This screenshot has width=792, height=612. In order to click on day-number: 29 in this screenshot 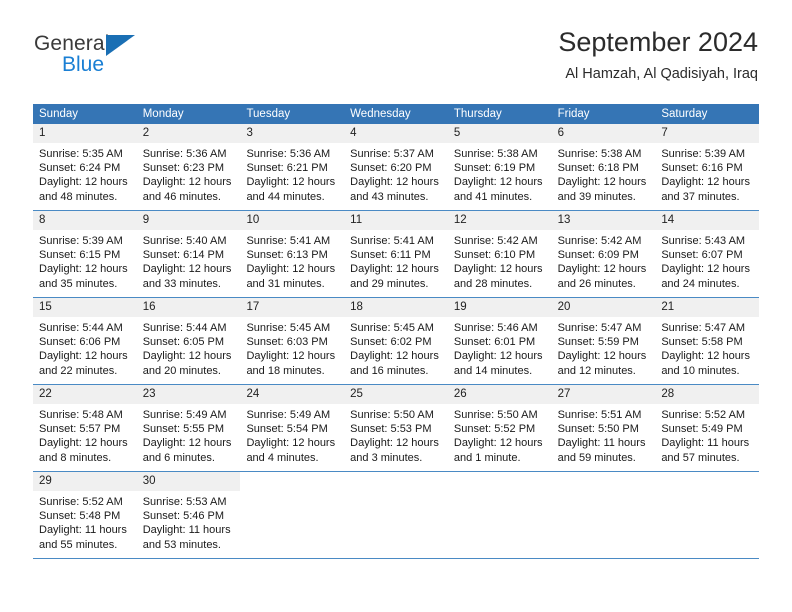, I will do `click(45, 481)`.